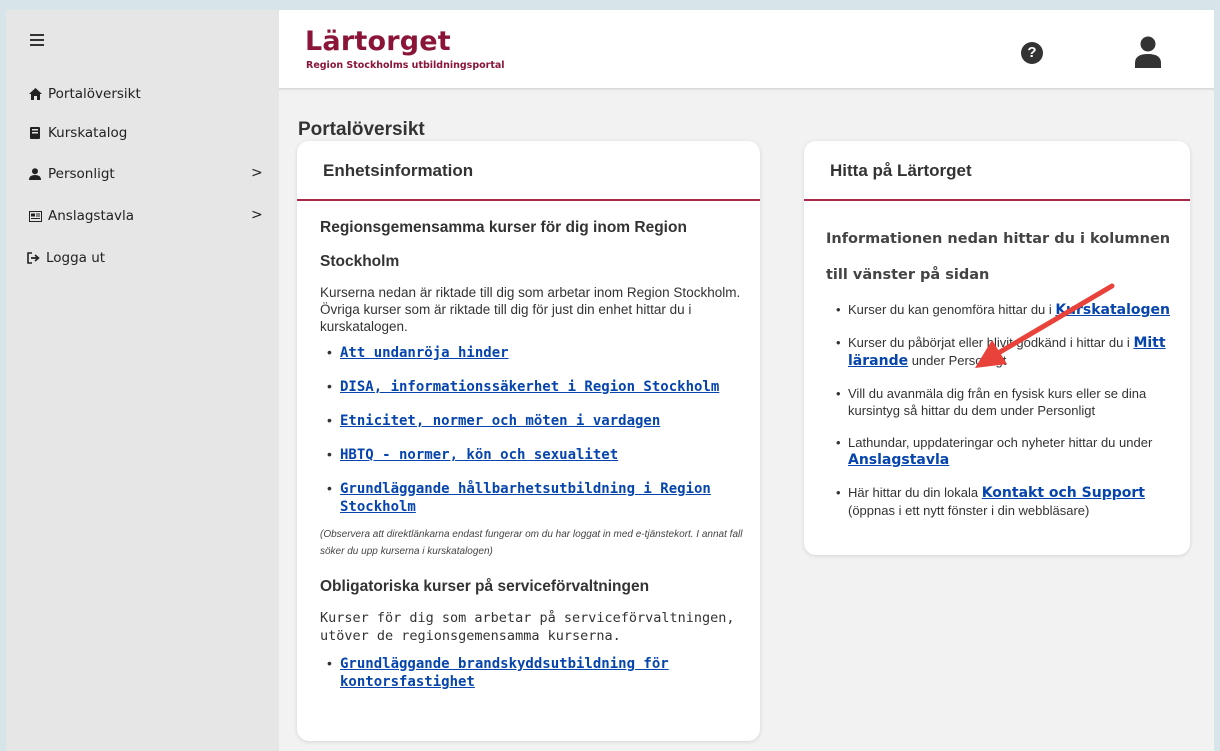 The width and height of the screenshot is (1220, 751). What do you see at coordinates (88, 133) in the screenshot?
I see `sidebar-item-label: Kurskatalog` at bounding box center [88, 133].